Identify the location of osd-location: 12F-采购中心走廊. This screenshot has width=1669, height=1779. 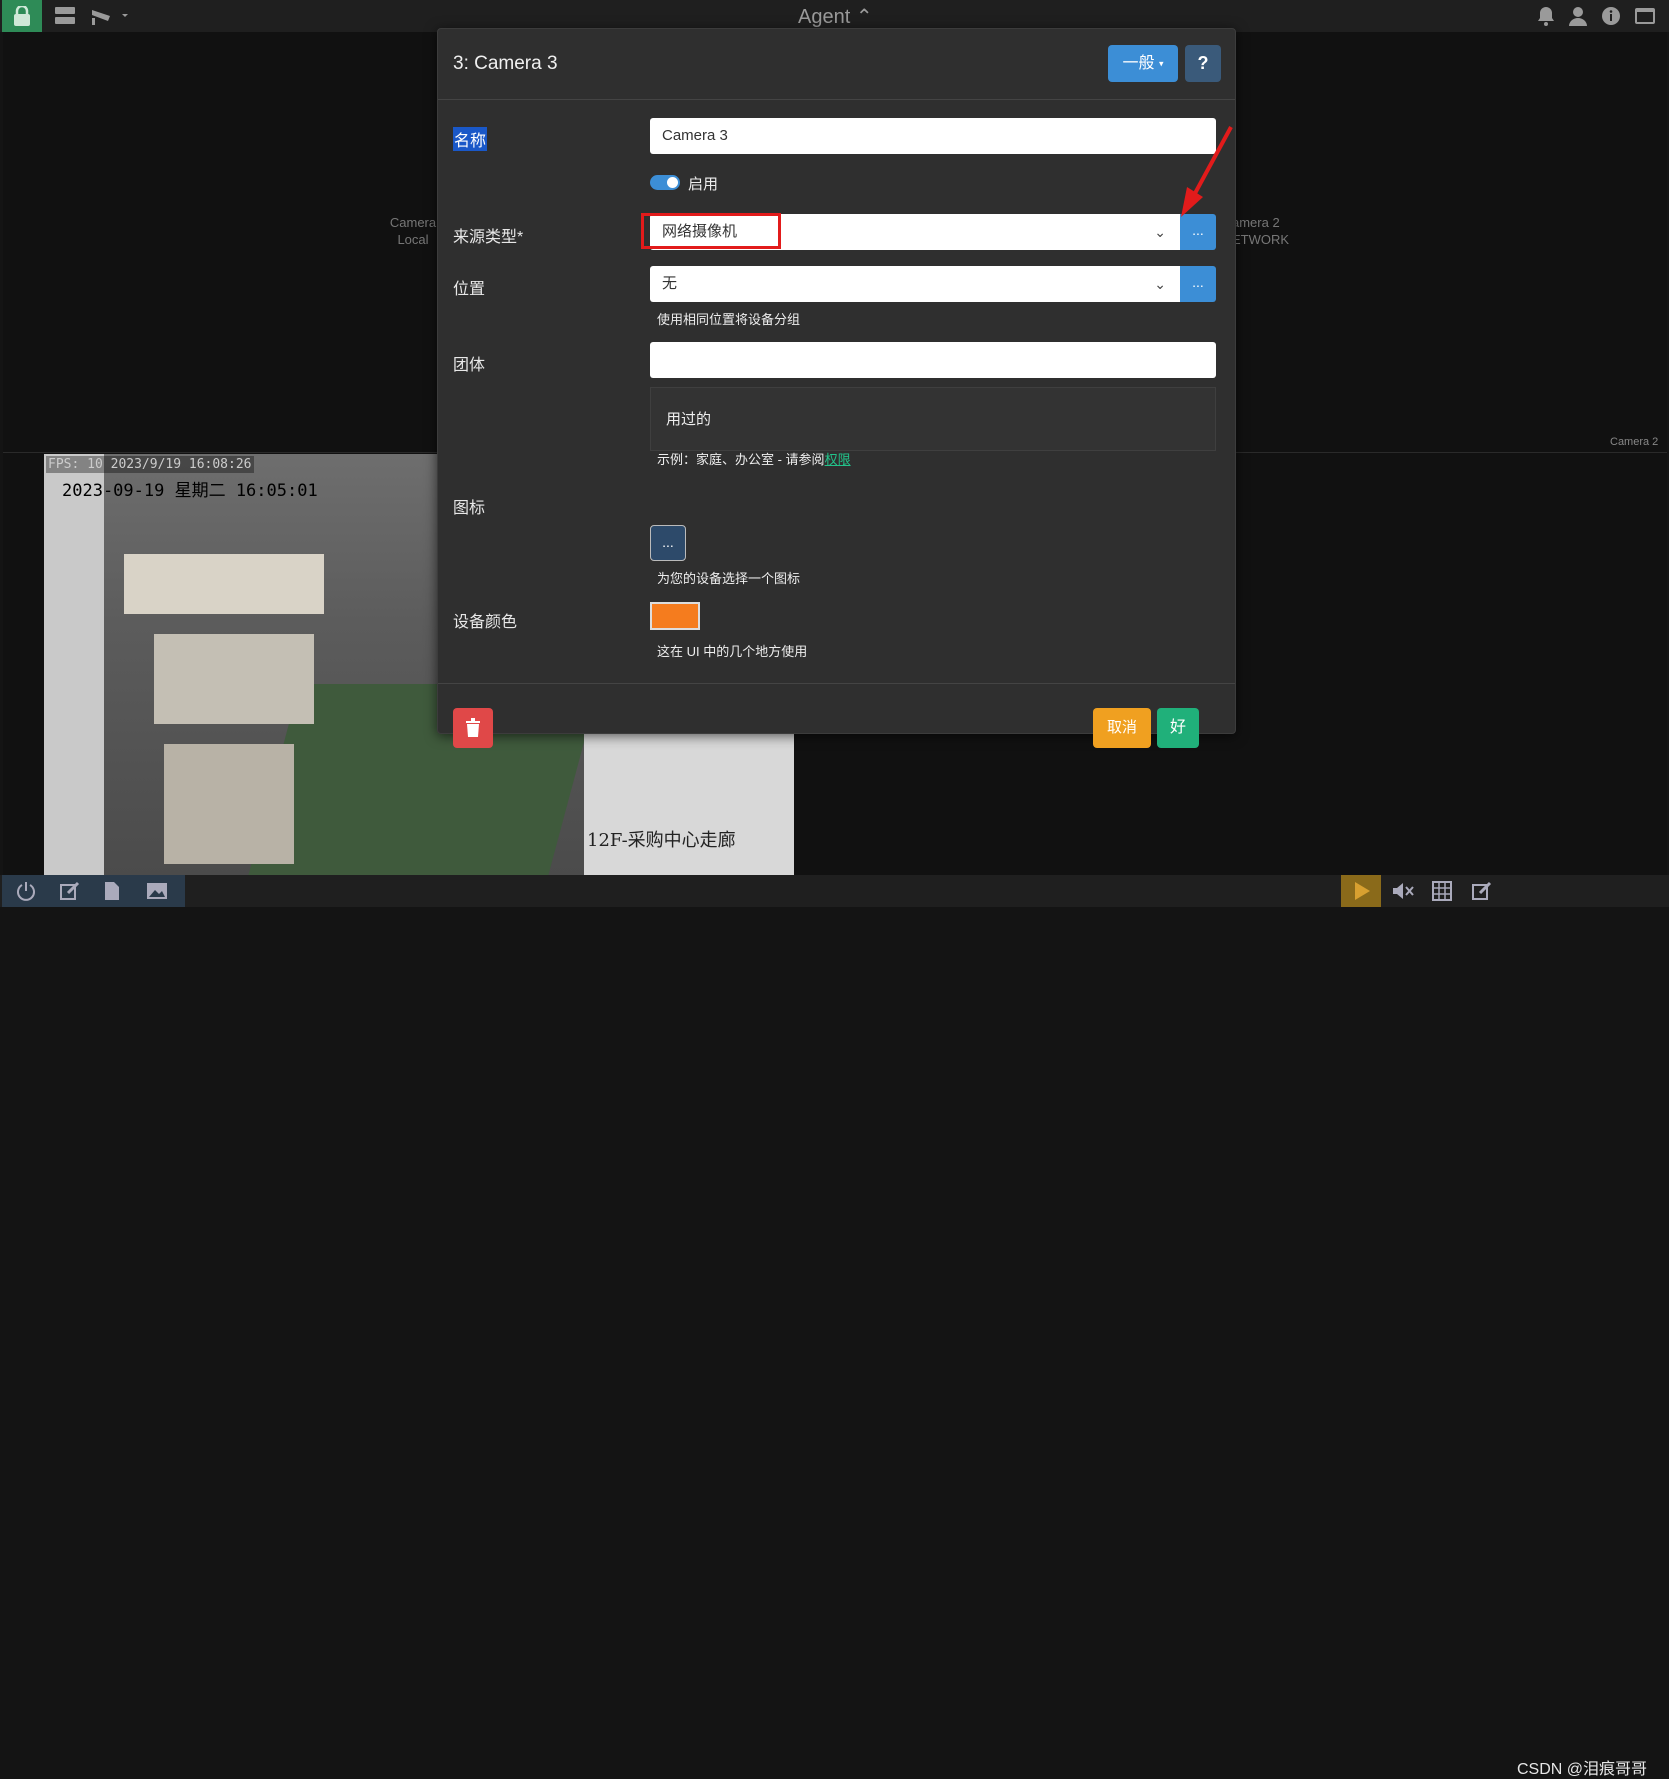
(661, 840).